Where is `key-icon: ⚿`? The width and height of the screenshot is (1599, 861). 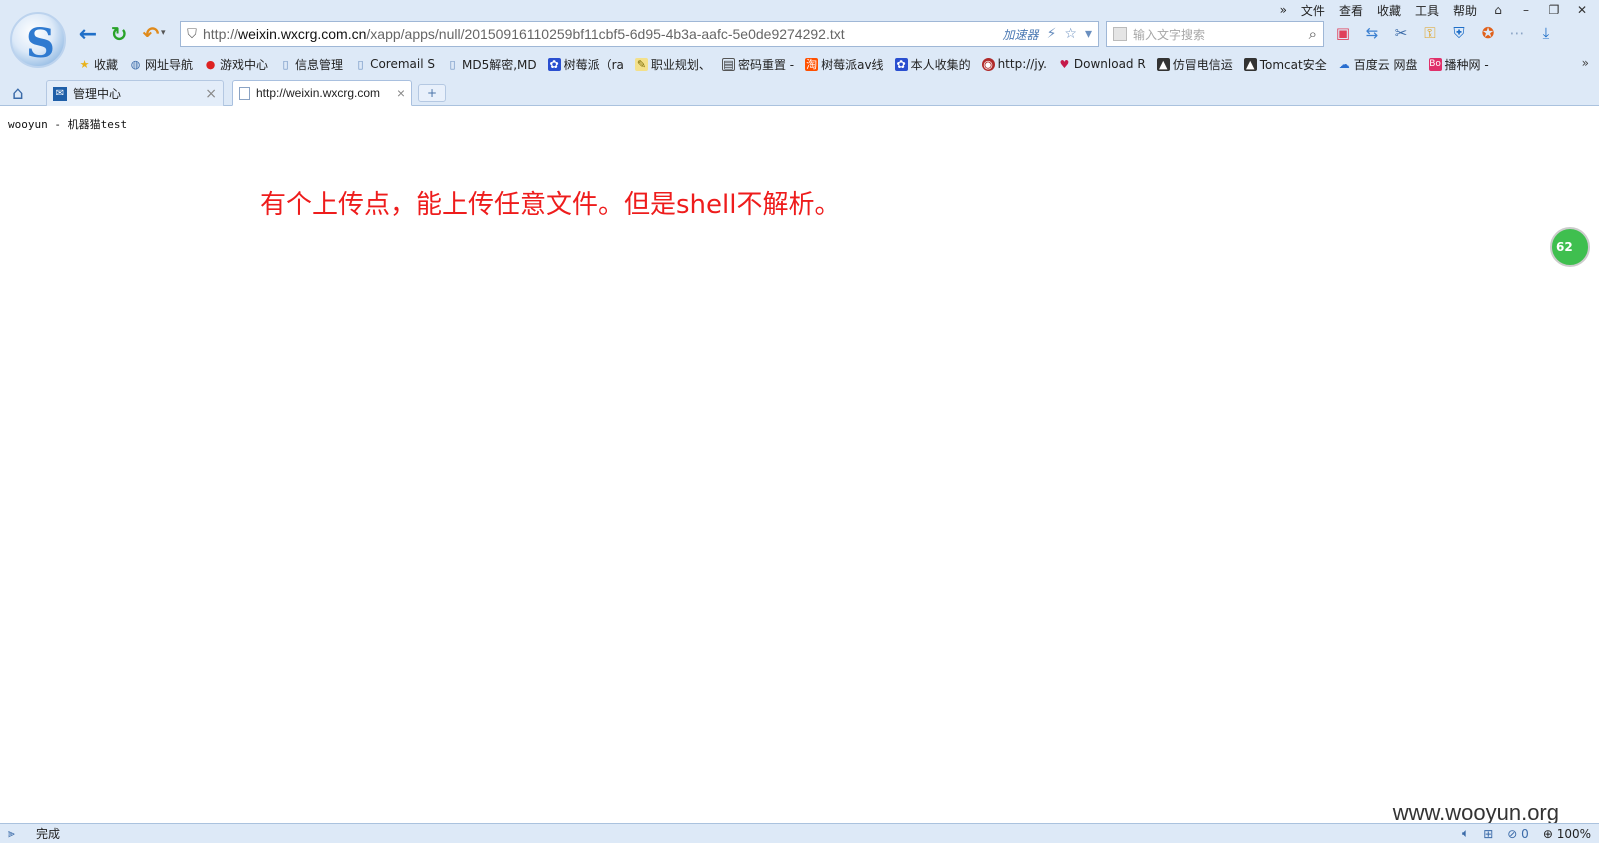 key-icon: ⚿ is located at coordinates (1430, 33).